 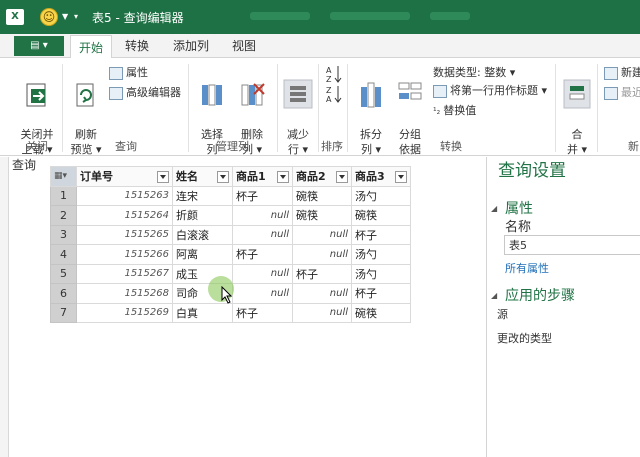 I want to click on row-number: 3, so click(x=63, y=234).